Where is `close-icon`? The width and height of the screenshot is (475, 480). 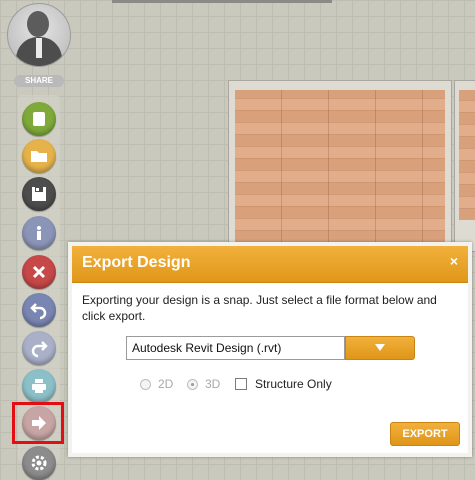
close-icon is located at coordinates (39, 272).